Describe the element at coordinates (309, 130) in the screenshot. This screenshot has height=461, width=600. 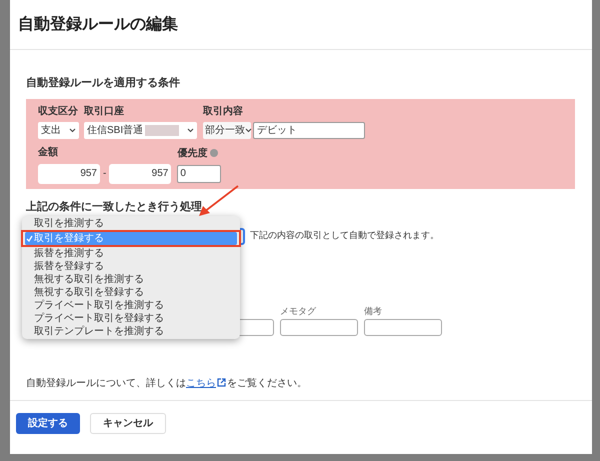
I see `description-input: デビット` at that location.